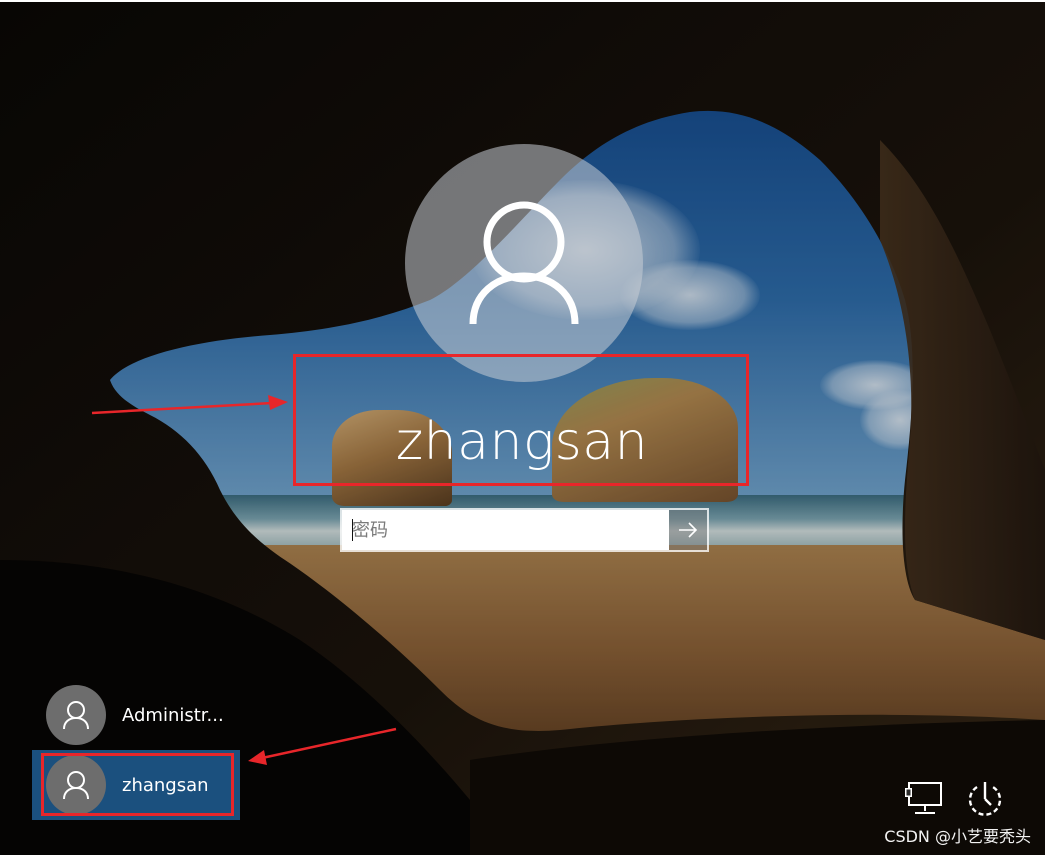 This screenshot has height=855, width=1045. I want to click on user-avatar-large, so click(524, 263).